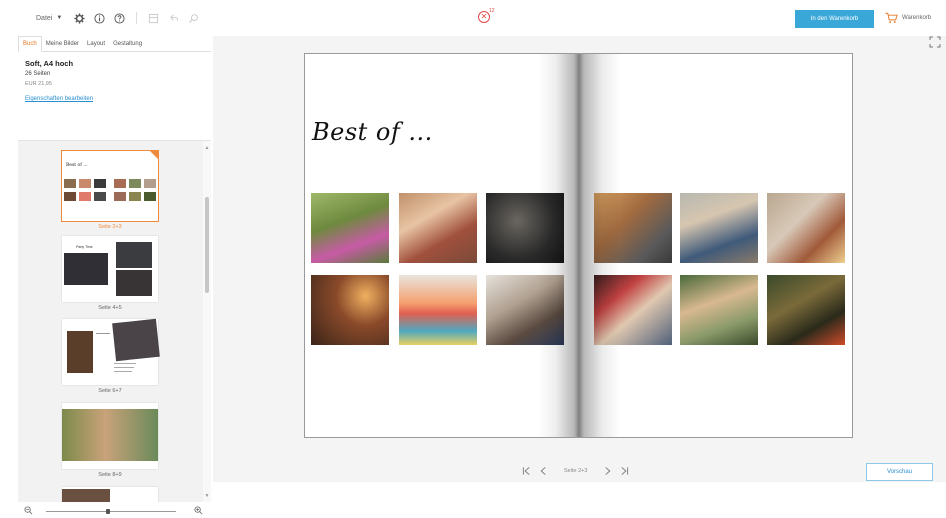  Describe the element at coordinates (137, 18) in the screenshot. I see `toolbar-divider` at that location.